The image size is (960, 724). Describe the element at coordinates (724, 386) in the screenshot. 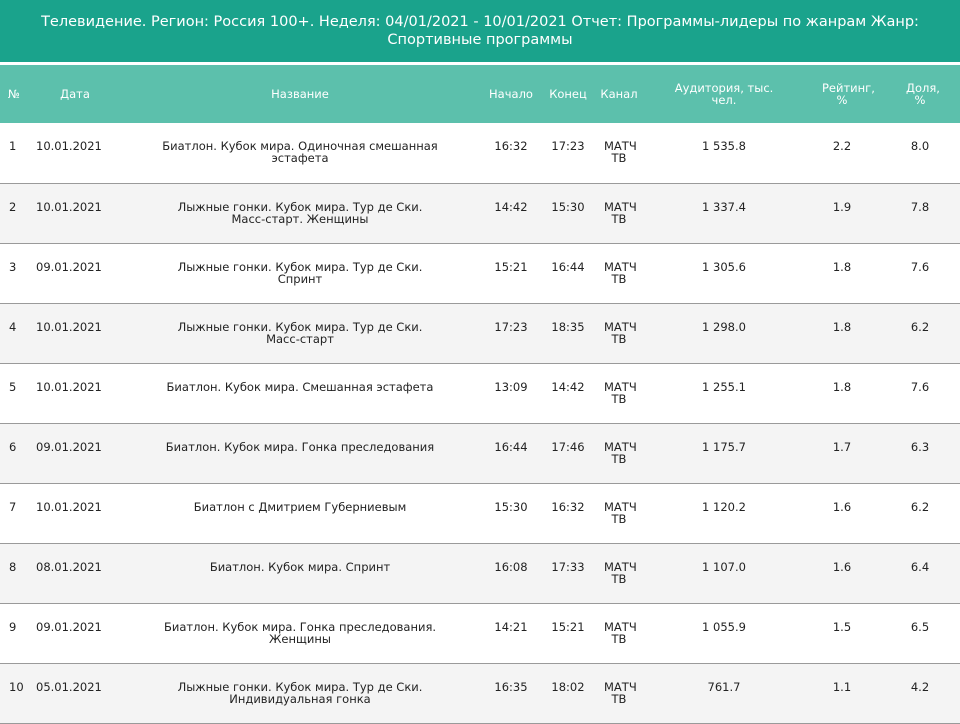

I see `cell-audience: 1 255.1` at that location.